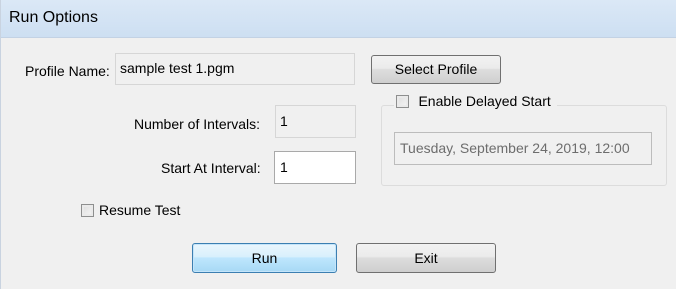 The height and width of the screenshot is (289, 676). Describe the element at coordinates (338, 19) in the screenshot. I see `title-bar: Run Options` at that location.